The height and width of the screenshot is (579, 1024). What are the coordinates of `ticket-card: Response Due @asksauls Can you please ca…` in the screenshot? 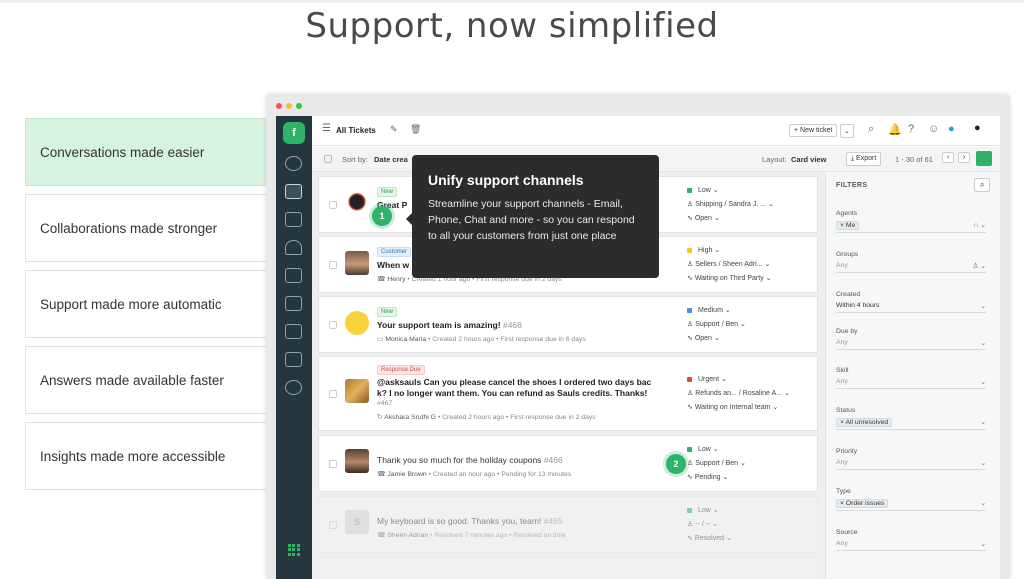 It's located at (568, 393).